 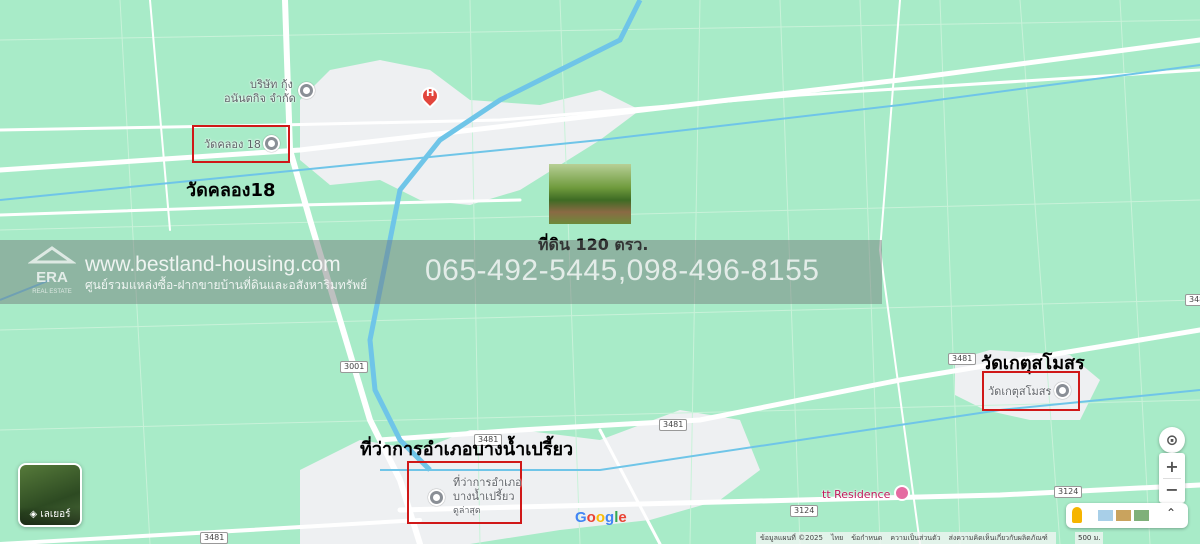 I want to click on scale-bar: 500 ม., so click(x=1089, y=538).